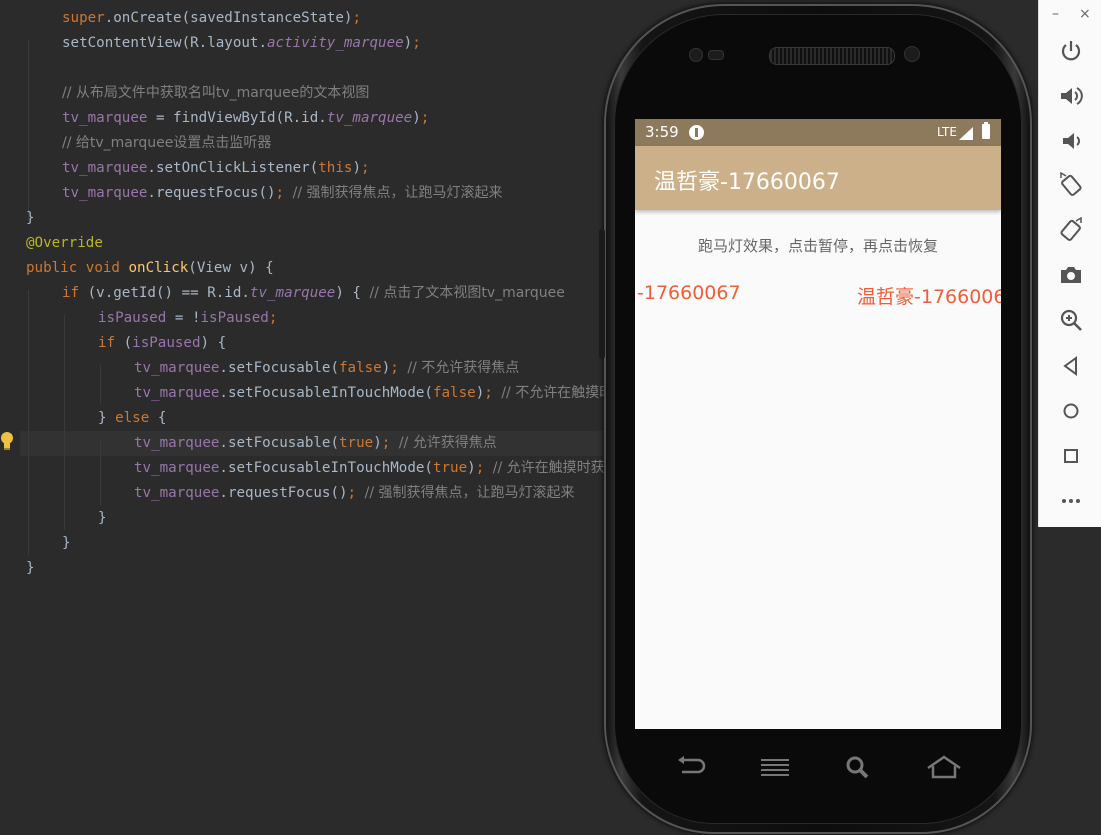 The image size is (1101, 835). I want to click on home-key-icon, so click(944, 767).